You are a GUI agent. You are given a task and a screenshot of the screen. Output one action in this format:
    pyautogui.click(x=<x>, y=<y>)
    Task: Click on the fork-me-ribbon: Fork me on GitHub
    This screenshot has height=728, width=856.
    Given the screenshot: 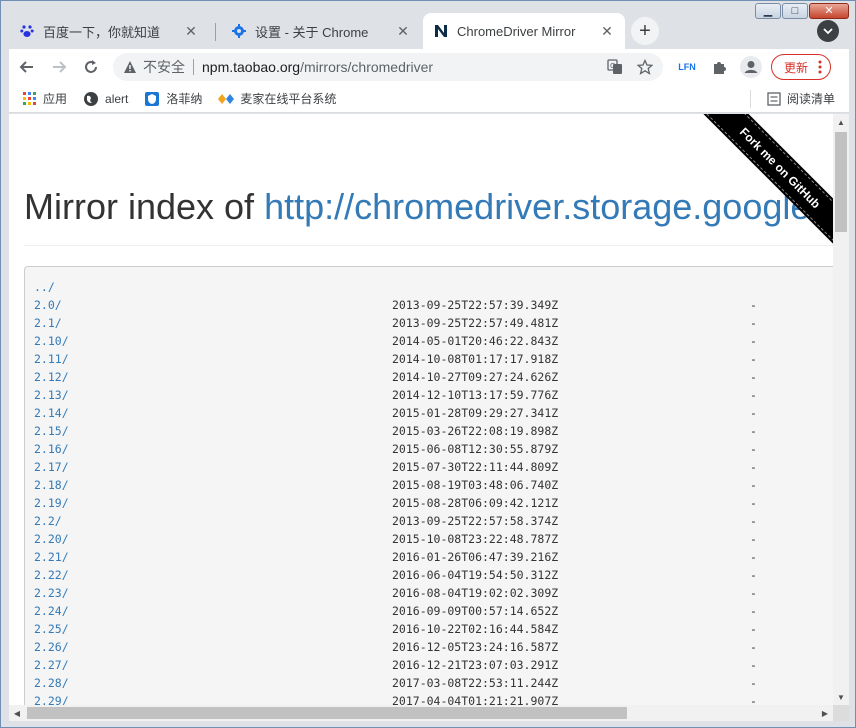 What is the action you would take?
    pyautogui.click(x=764, y=183)
    